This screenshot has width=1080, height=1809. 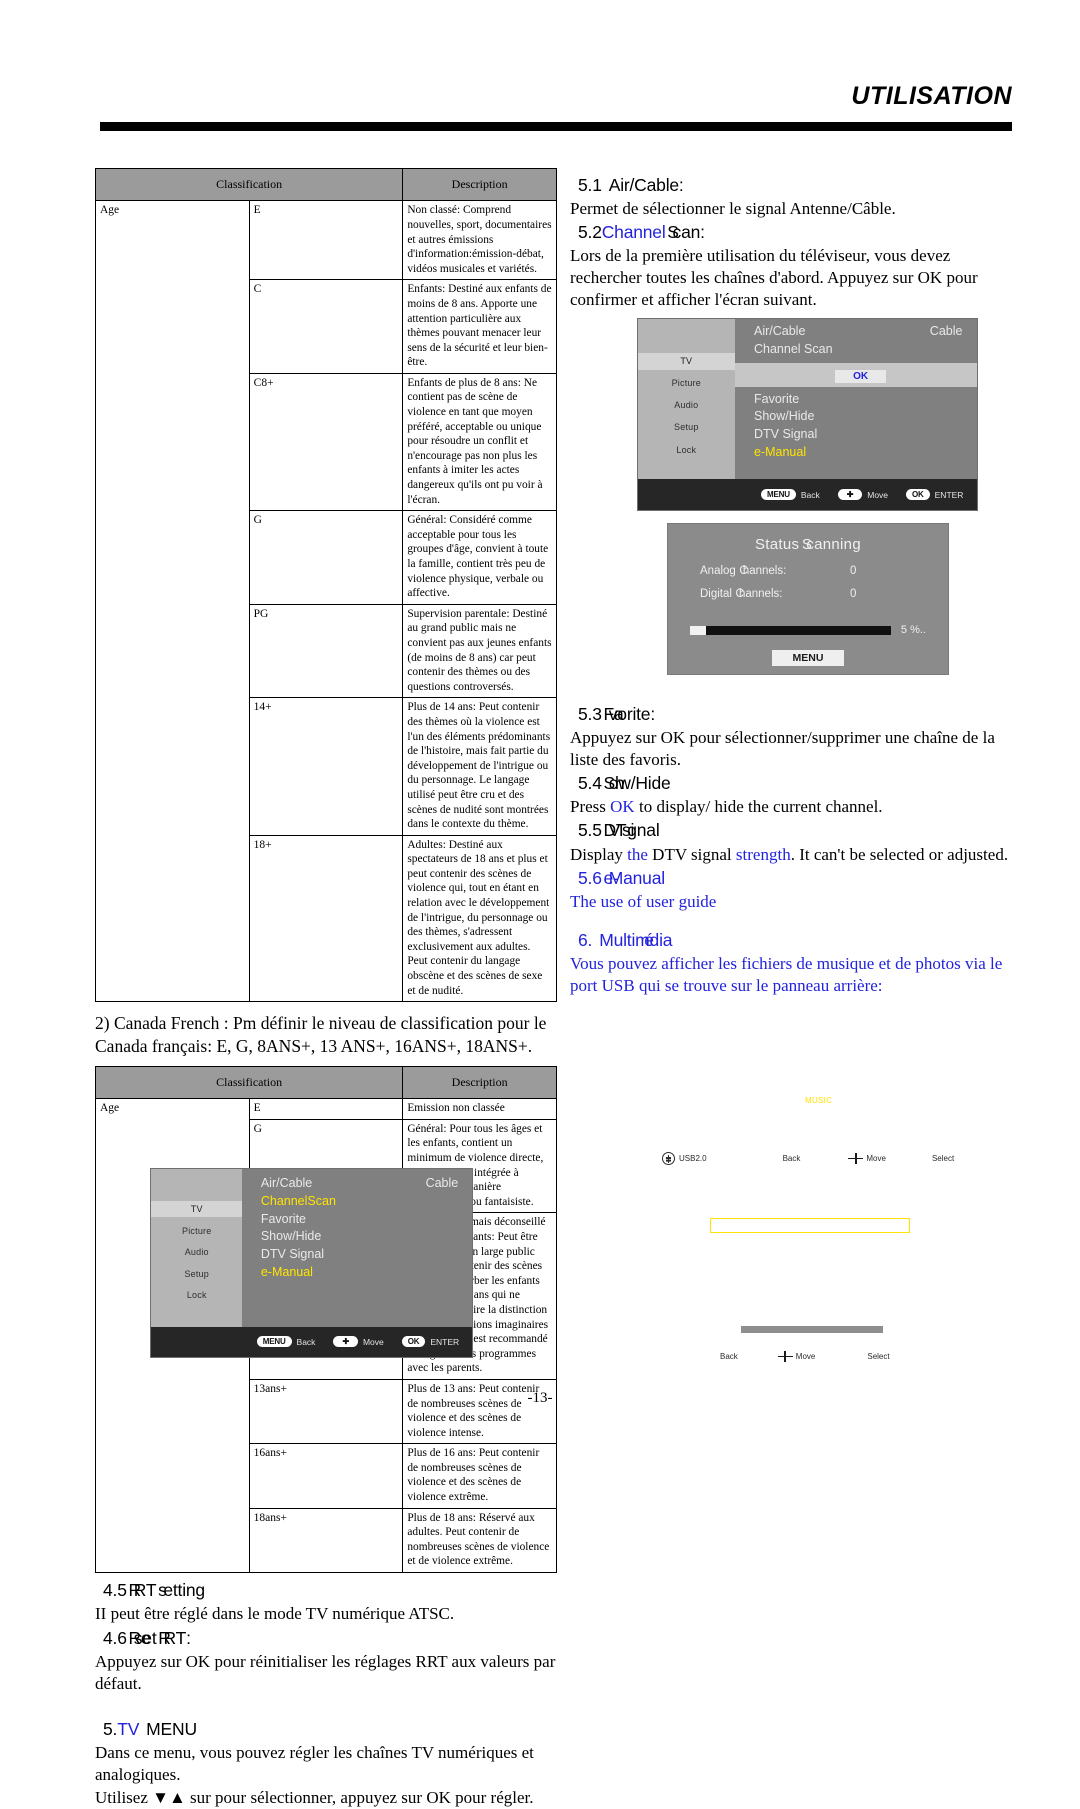 I want to click on osd-confirm-panel: OK, so click(x=855, y=374).